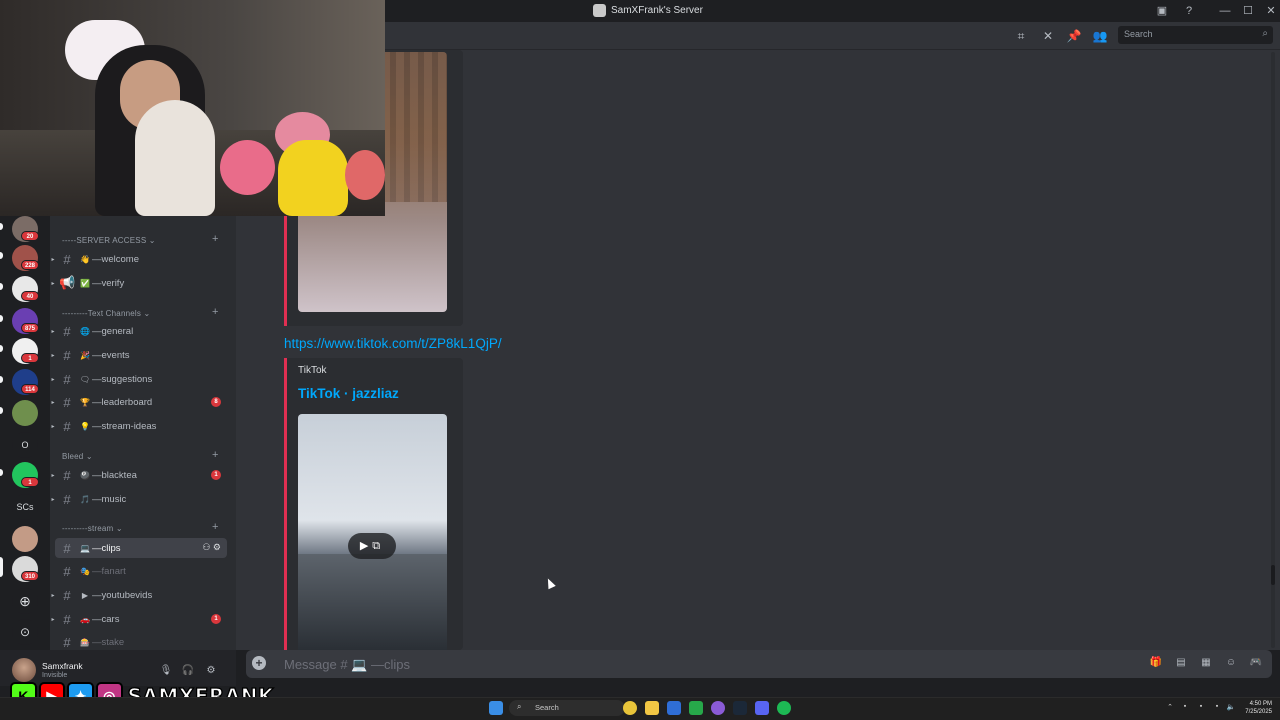 The height and width of the screenshot is (720, 1280). I want to click on user-settings-icon: ⚙, so click(211, 671).